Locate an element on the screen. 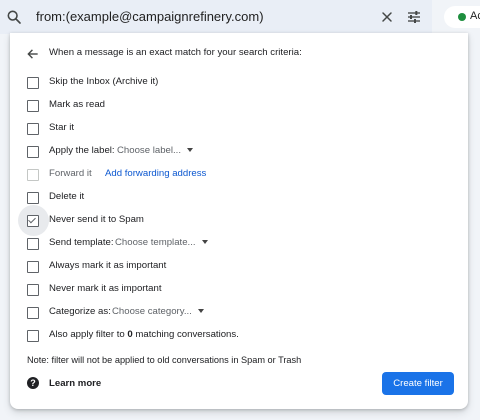 The height and width of the screenshot is (420, 480). create-filter-button: Create filter is located at coordinates (418, 383).